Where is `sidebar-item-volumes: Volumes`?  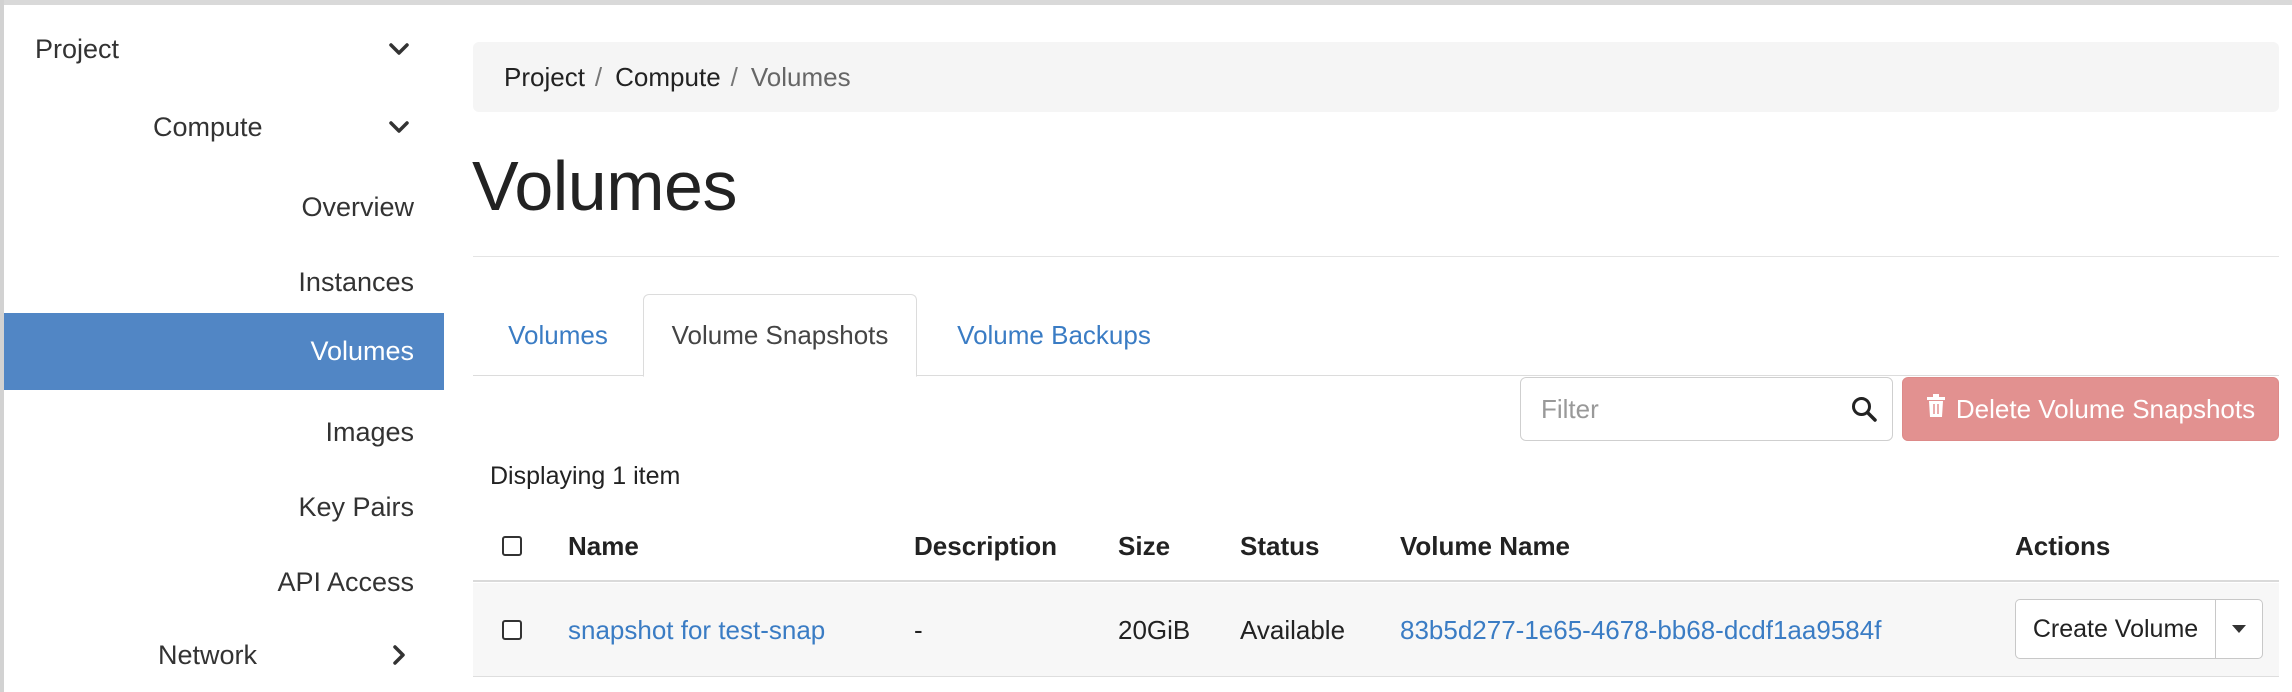
sidebar-item-volumes: Volumes is located at coordinates (224, 351).